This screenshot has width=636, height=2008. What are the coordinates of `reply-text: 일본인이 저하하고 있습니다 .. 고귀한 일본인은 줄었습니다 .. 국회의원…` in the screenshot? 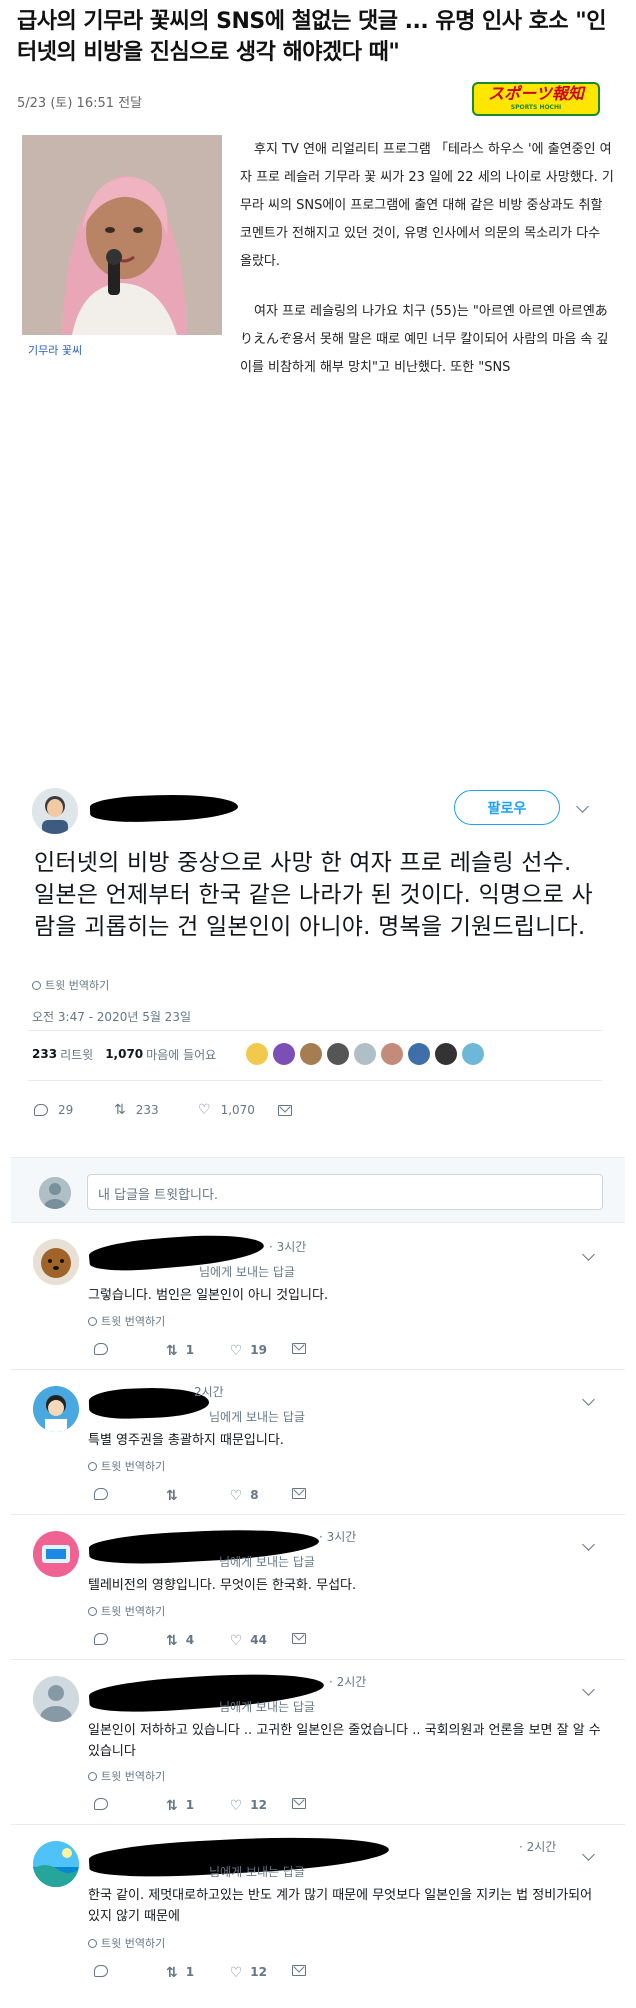 It's located at (344, 1741).